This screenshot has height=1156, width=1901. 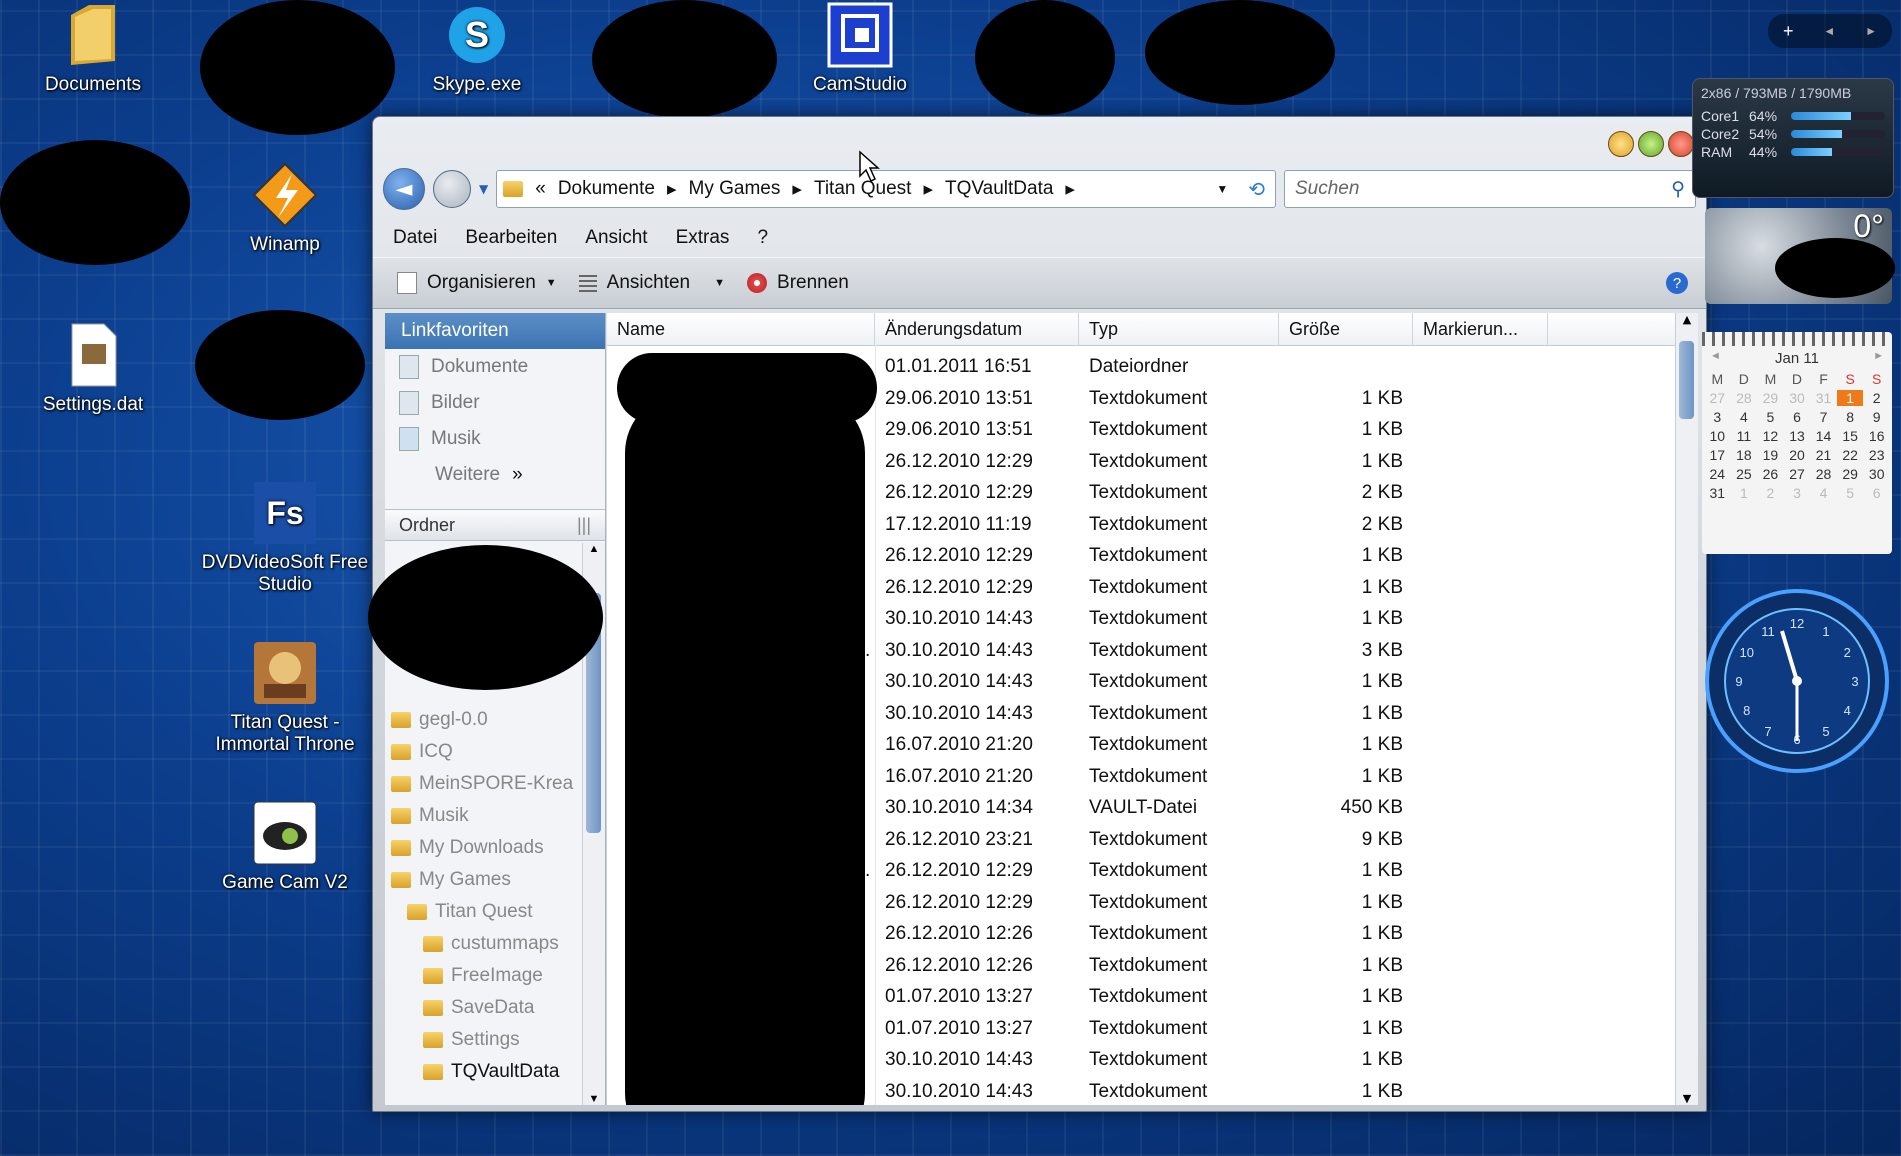 What do you see at coordinates (1823, 417) in the screenshot?
I see `calendar-day: 7` at bounding box center [1823, 417].